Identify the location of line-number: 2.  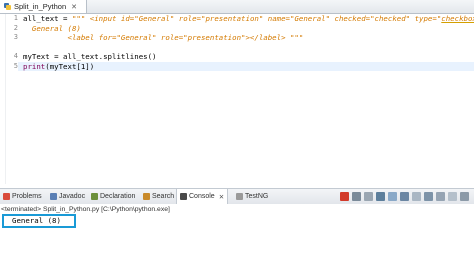
(15, 27).